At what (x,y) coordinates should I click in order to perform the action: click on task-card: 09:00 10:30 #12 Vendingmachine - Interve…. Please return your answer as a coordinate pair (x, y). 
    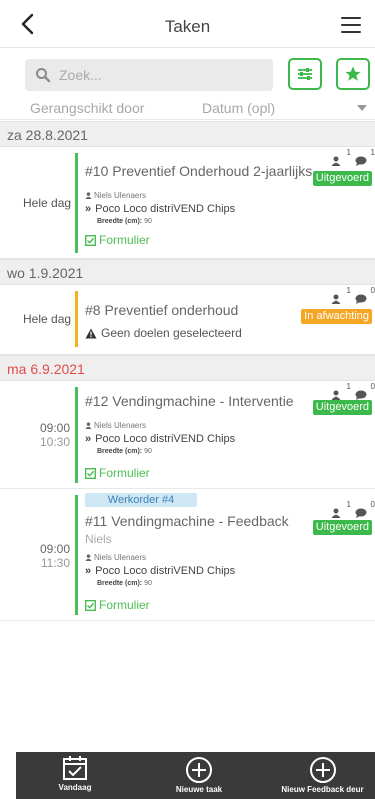
    Looking at the image, I should click on (187, 435).